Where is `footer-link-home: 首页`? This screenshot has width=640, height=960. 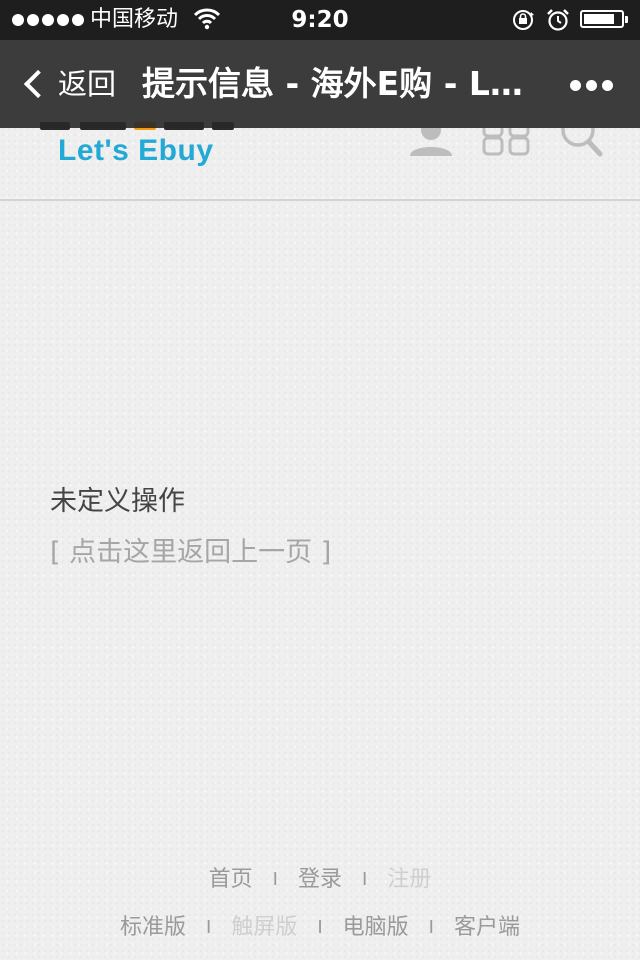
footer-link-home: 首页 is located at coordinates (231, 880).